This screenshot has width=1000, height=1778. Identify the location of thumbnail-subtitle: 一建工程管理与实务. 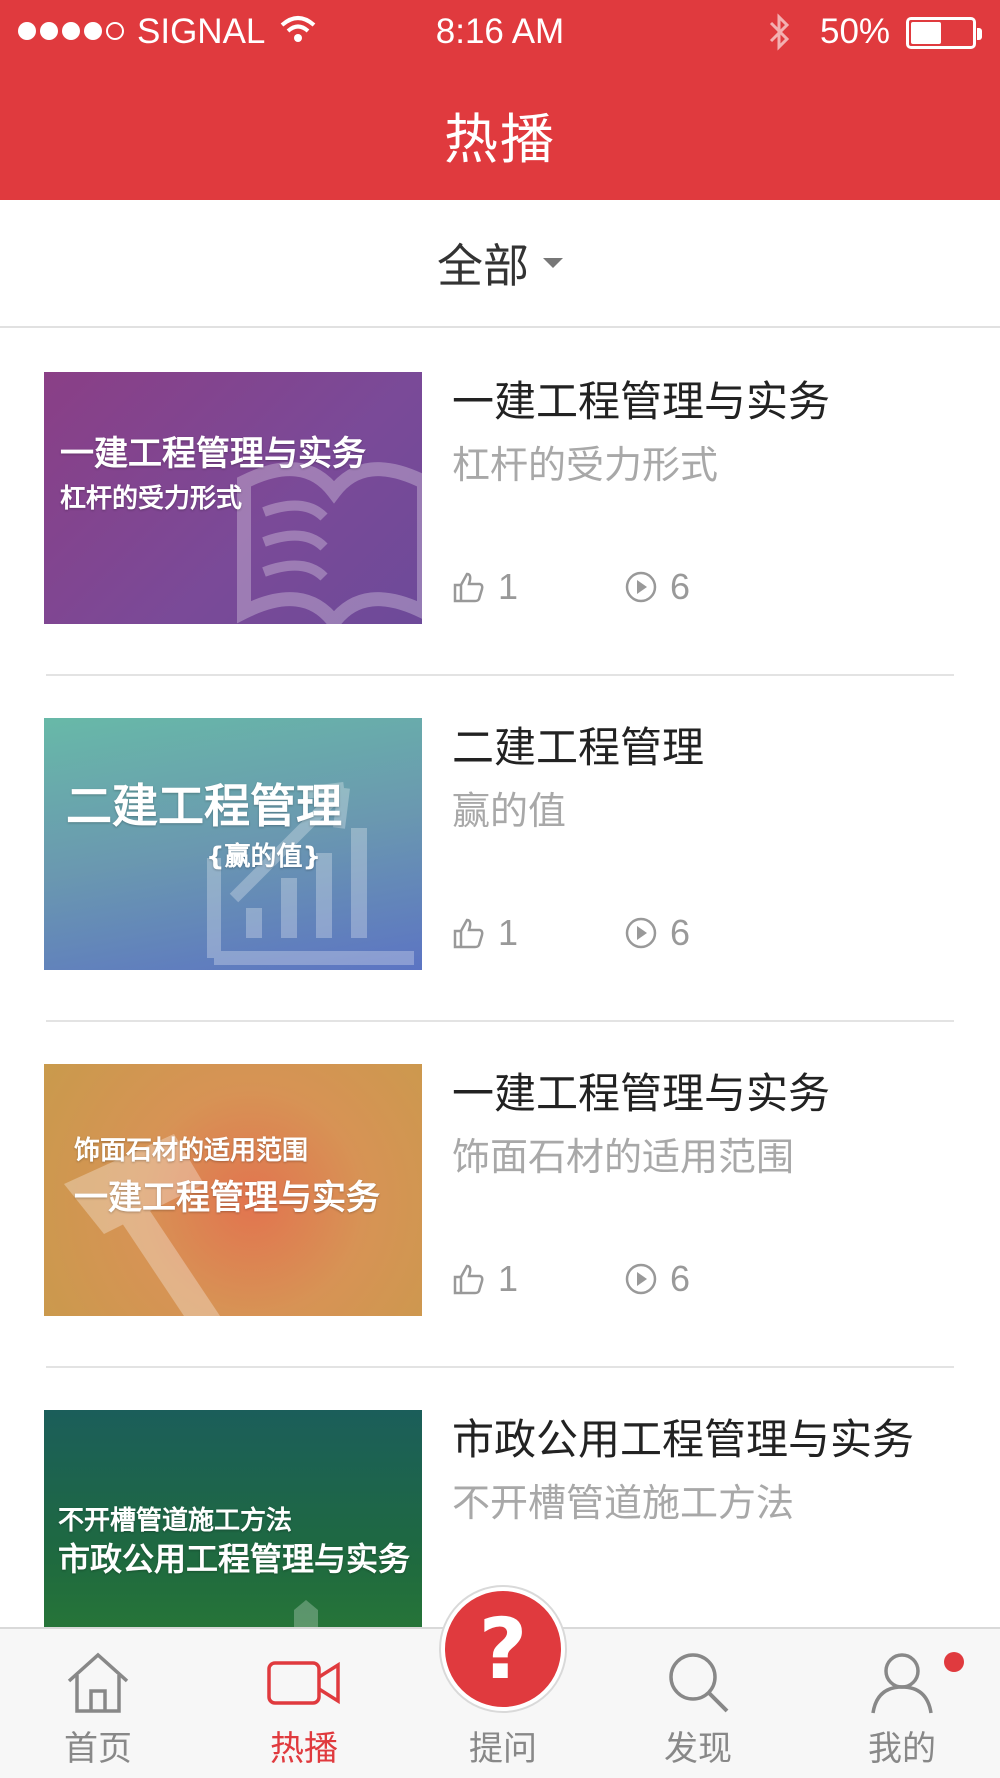
(227, 1198).